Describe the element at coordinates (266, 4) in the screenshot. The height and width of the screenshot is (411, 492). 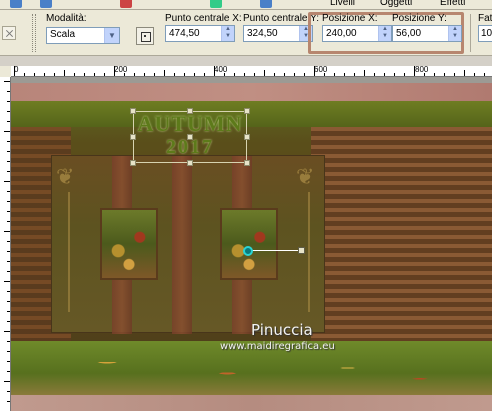
I see `help-icon` at that location.